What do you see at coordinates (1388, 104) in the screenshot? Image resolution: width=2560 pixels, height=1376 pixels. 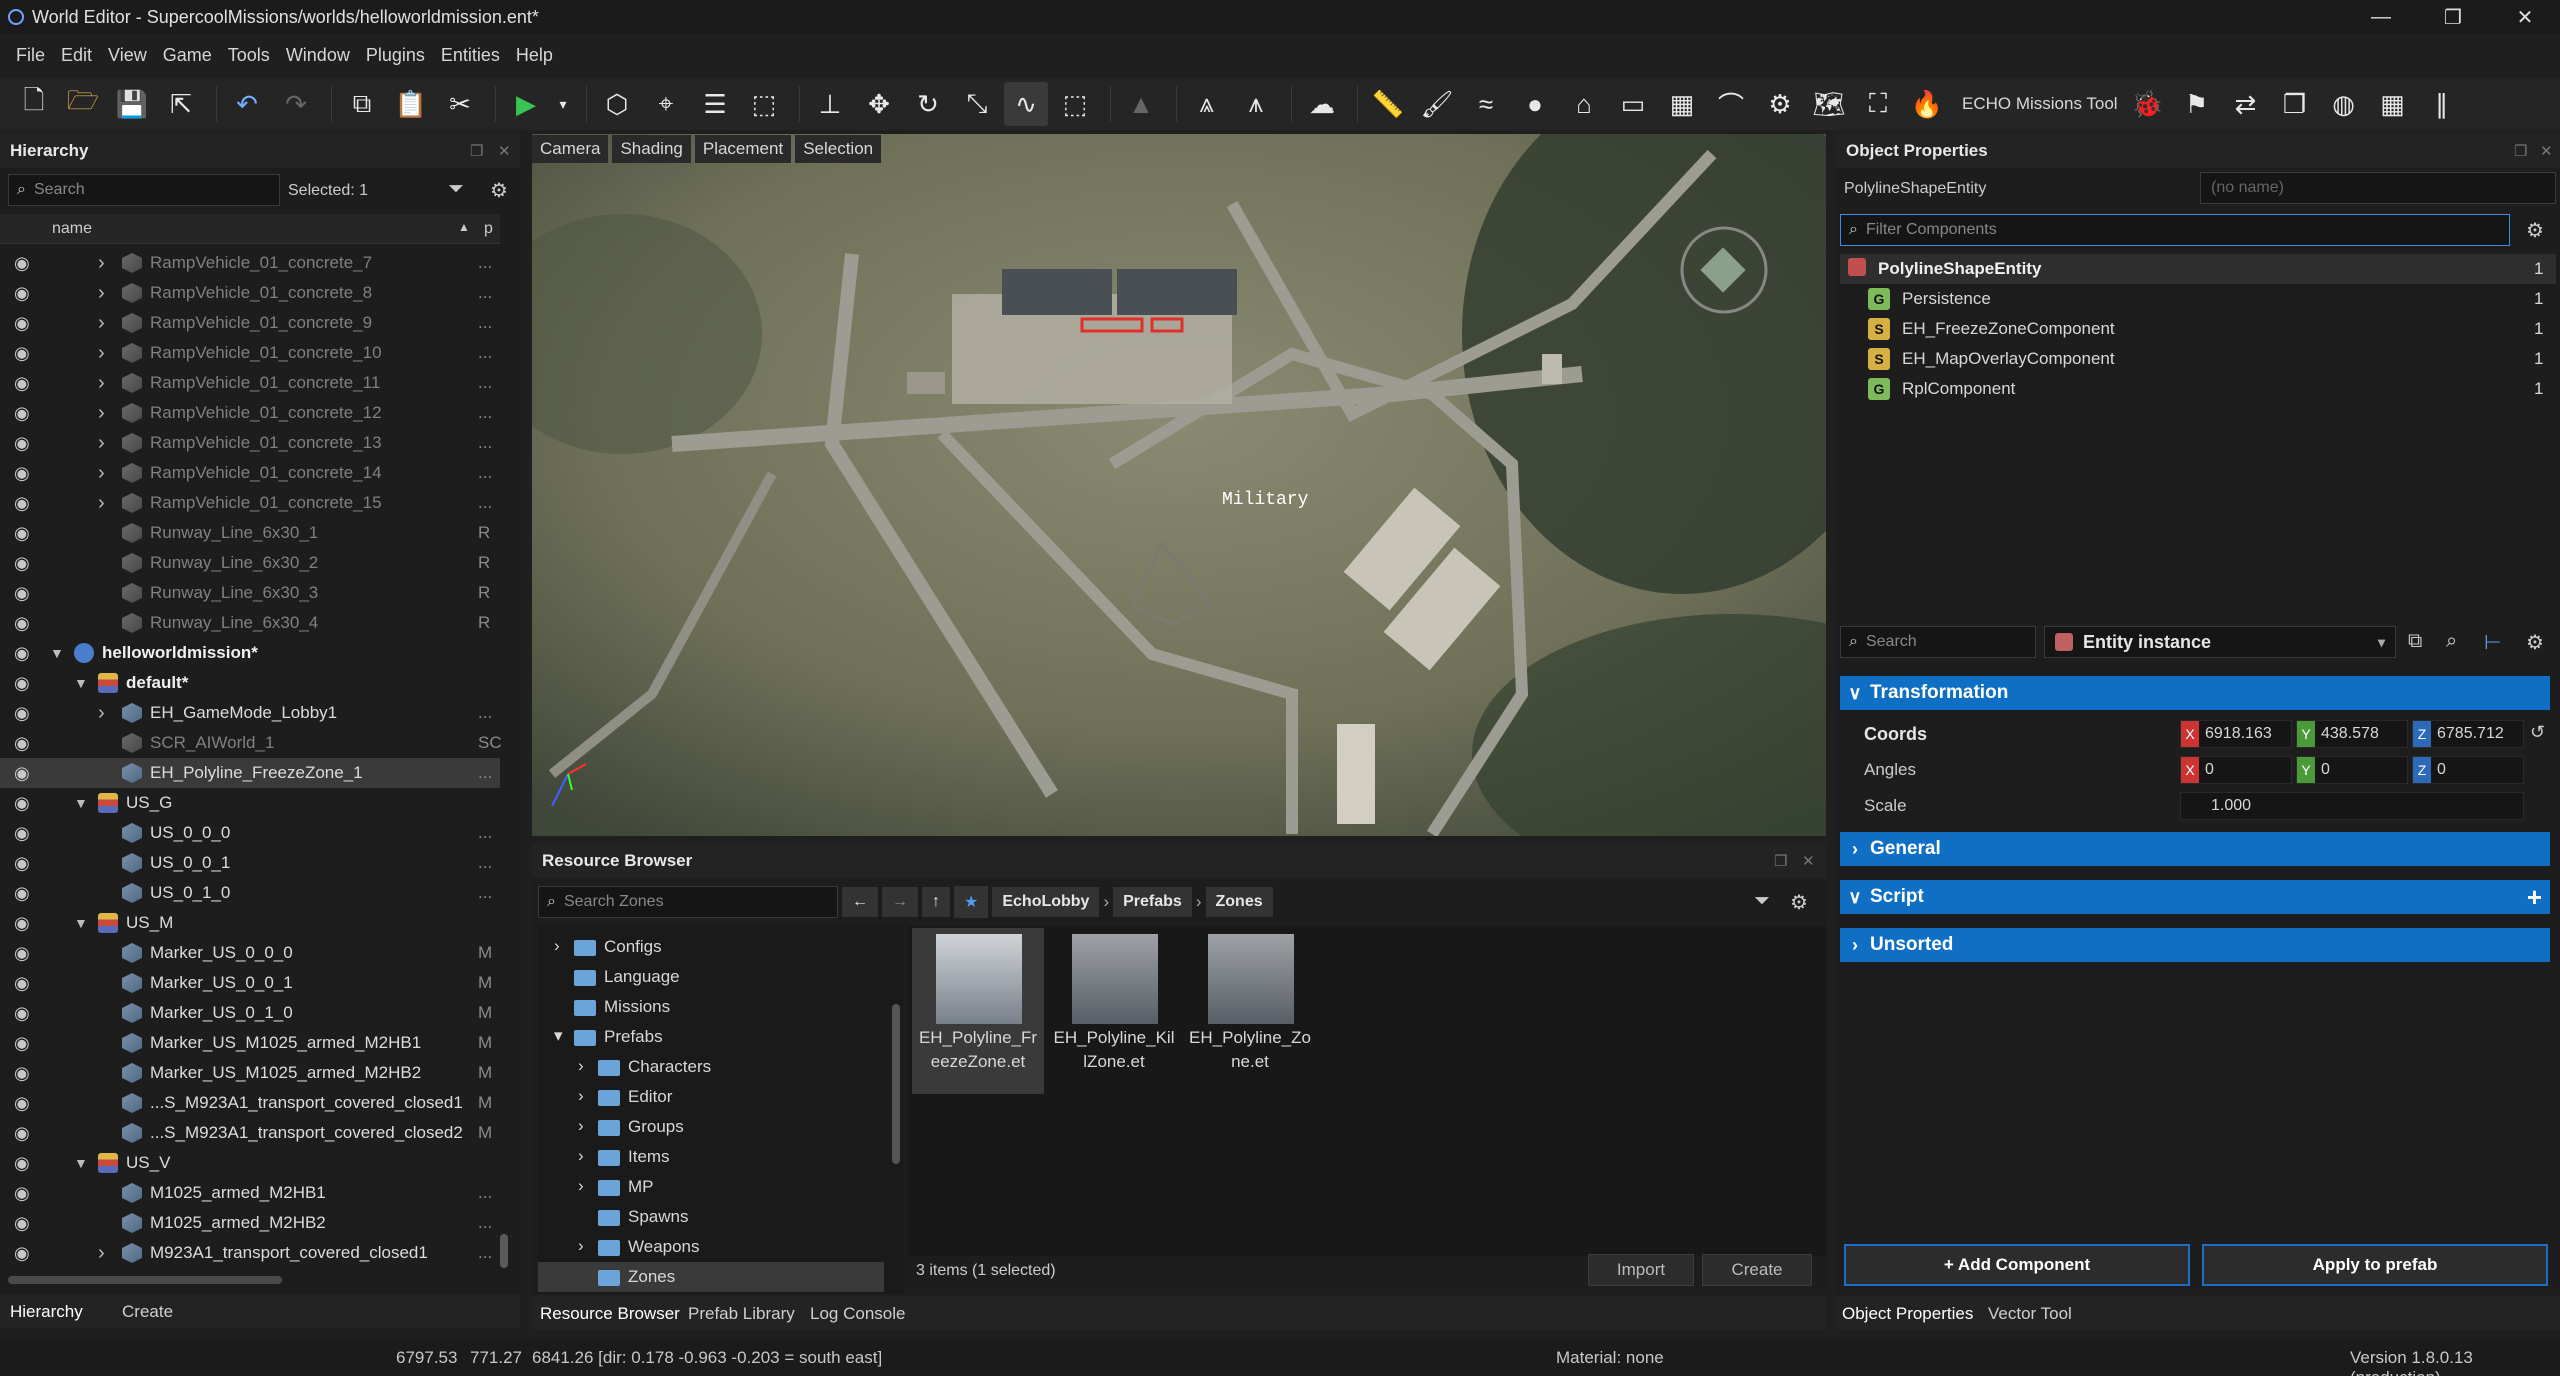 I see `ruler-icon: 📏` at bounding box center [1388, 104].